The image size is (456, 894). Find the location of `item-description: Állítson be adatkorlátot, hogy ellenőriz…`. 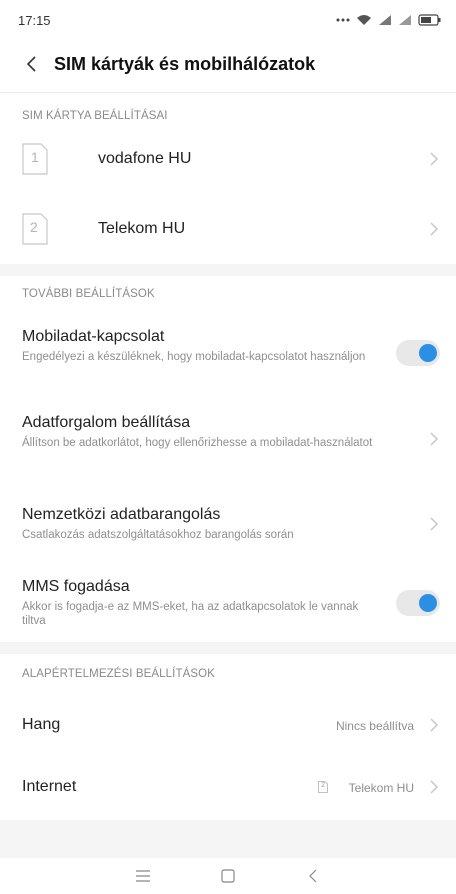

item-description: Állítson be adatkorlátot, hogy ellenőriz… is located at coordinates (197, 443).